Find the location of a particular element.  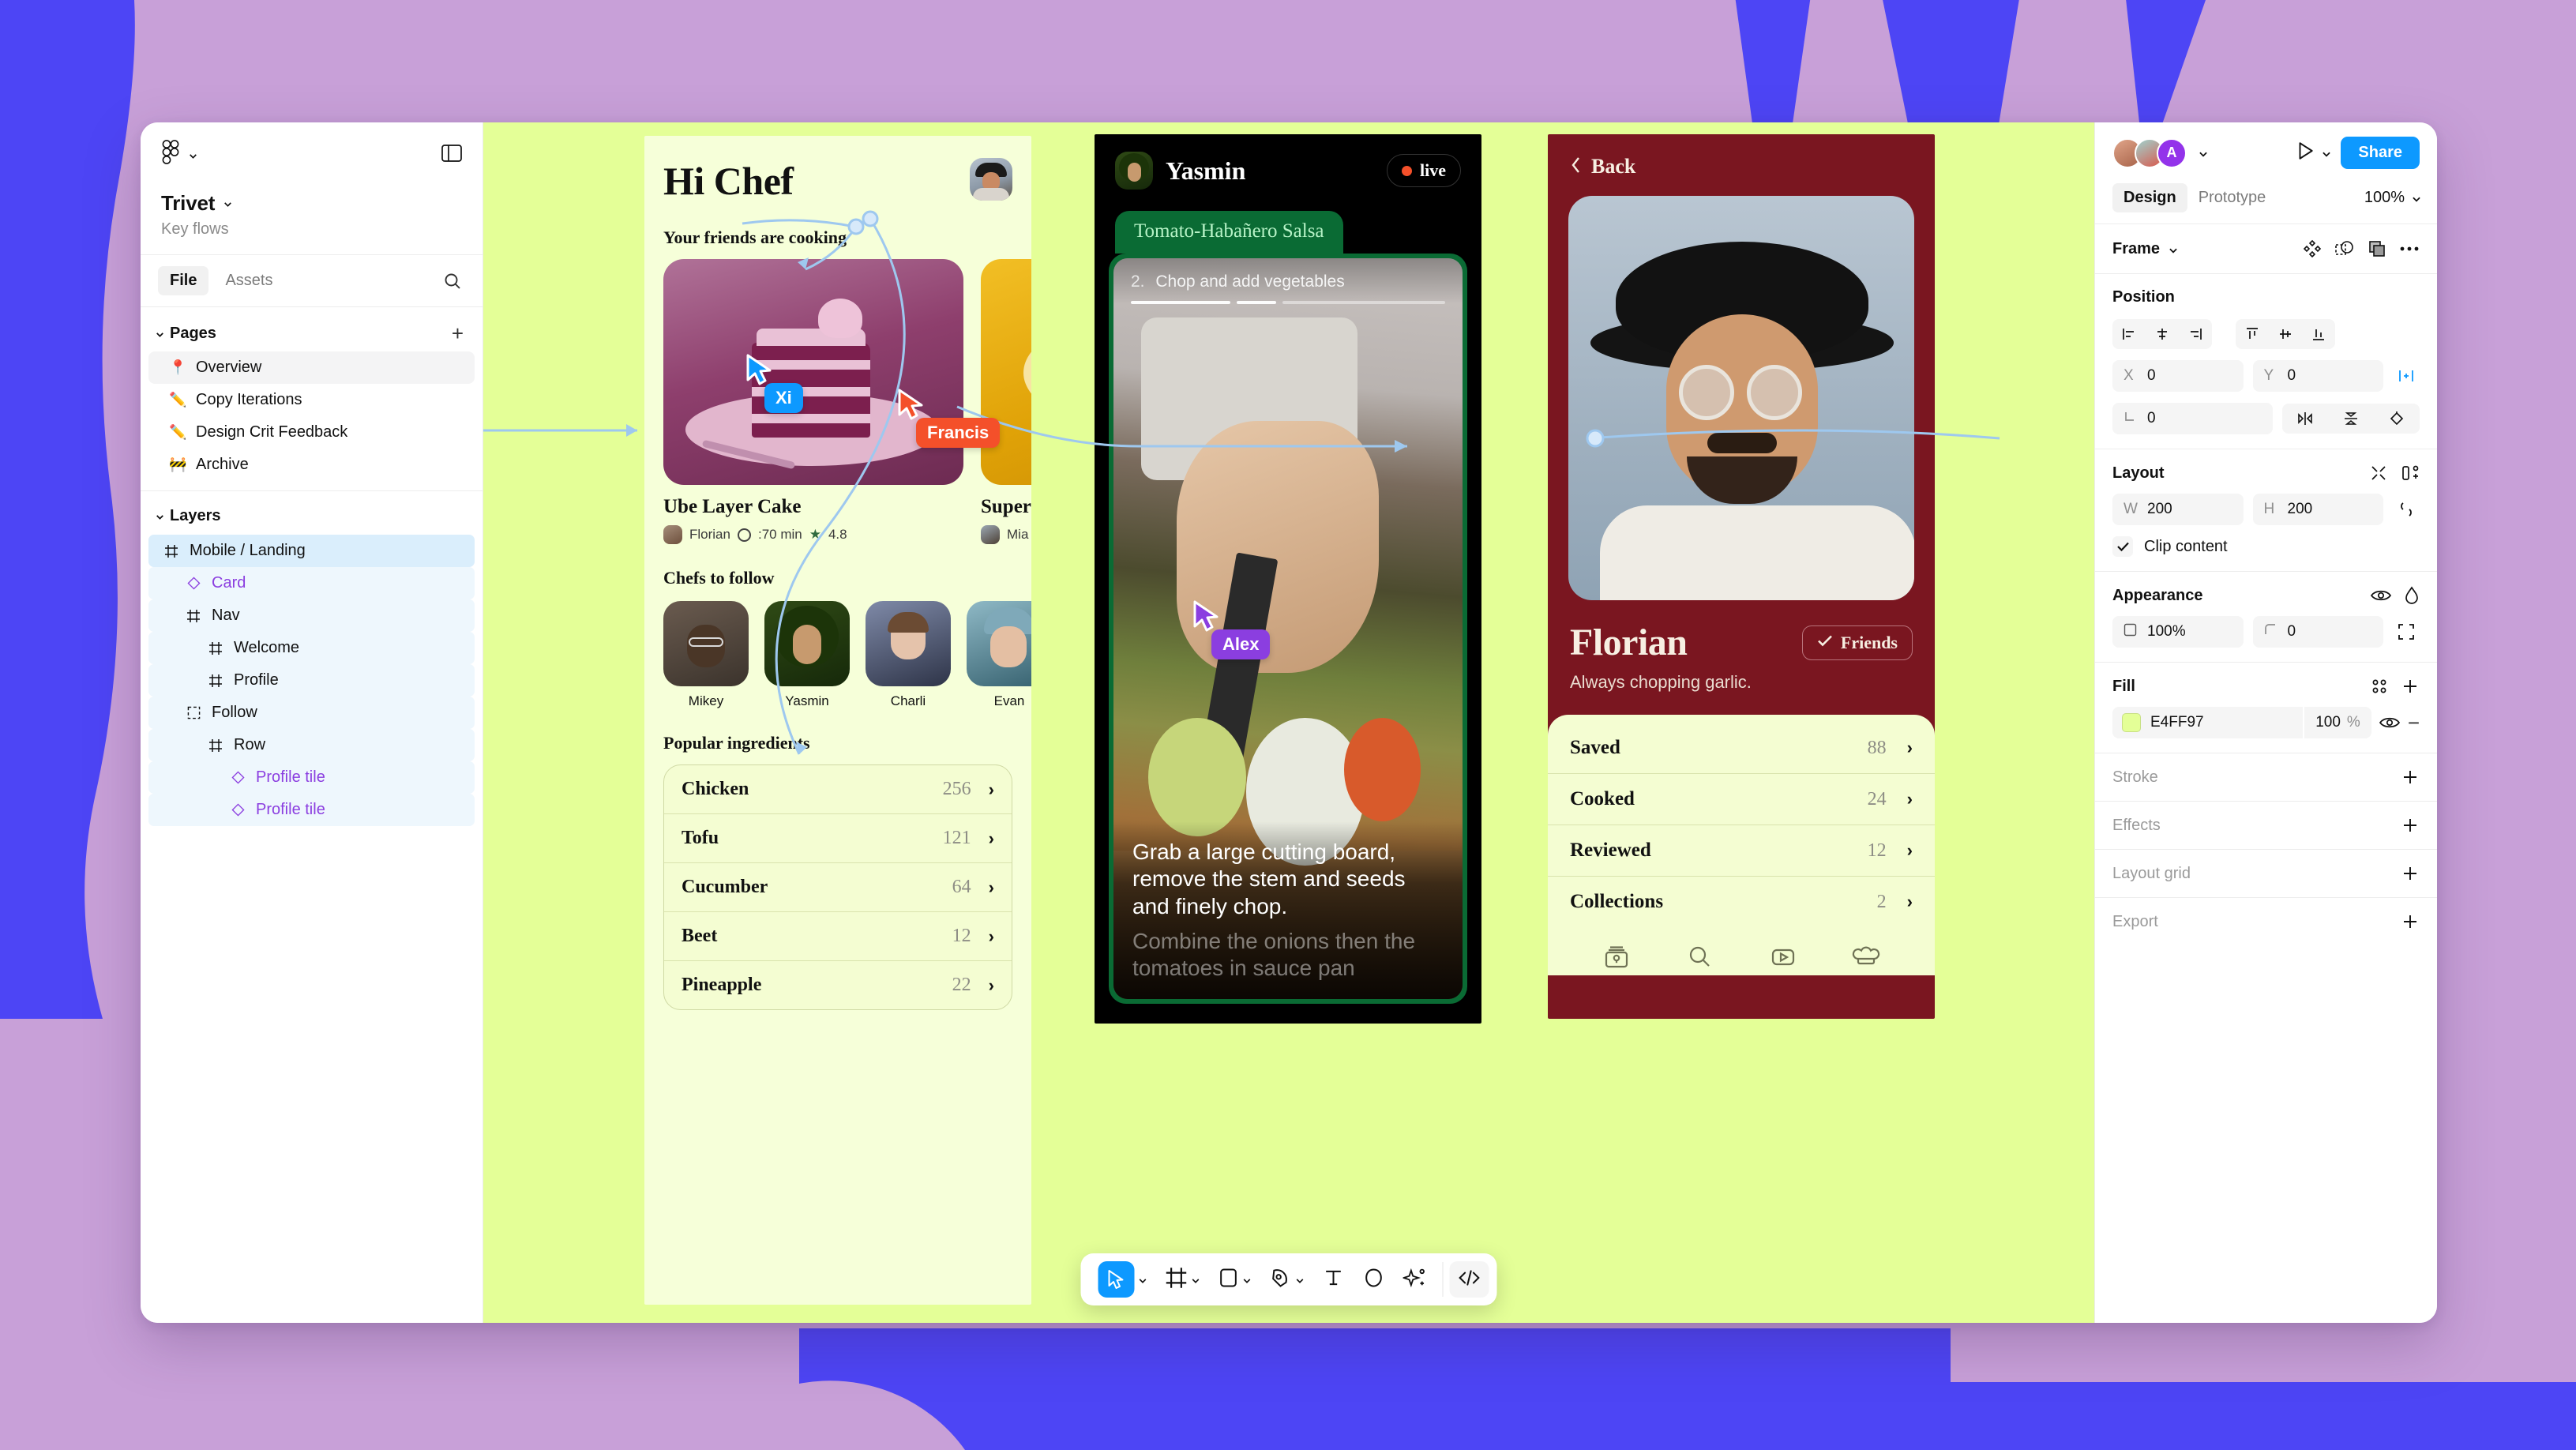

layer-item-profile: Profile is located at coordinates (311, 680).